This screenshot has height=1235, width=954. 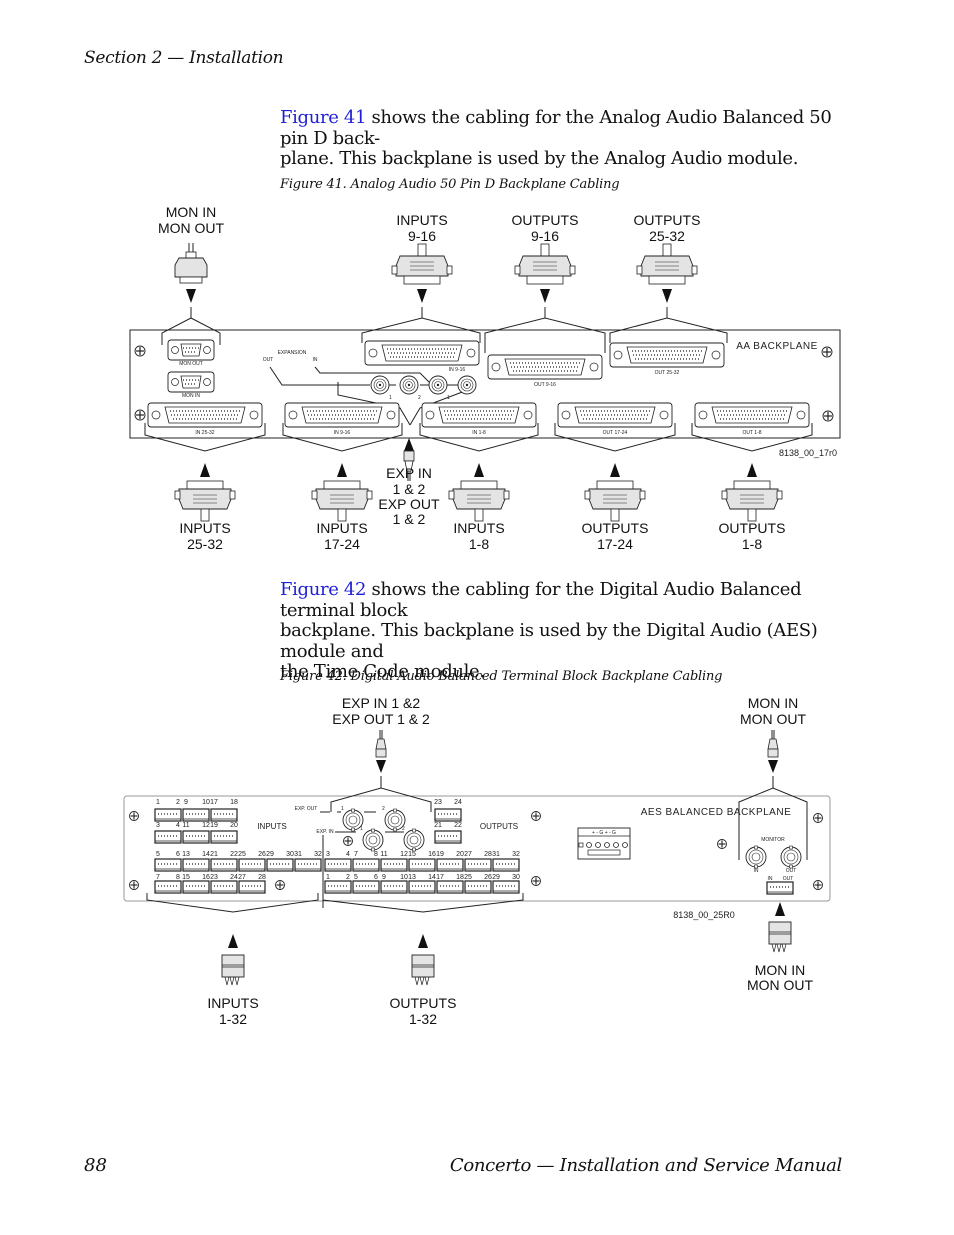 What do you see at coordinates (348, 854) in the screenshot?
I see `pin-number: 4` at bounding box center [348, 854].